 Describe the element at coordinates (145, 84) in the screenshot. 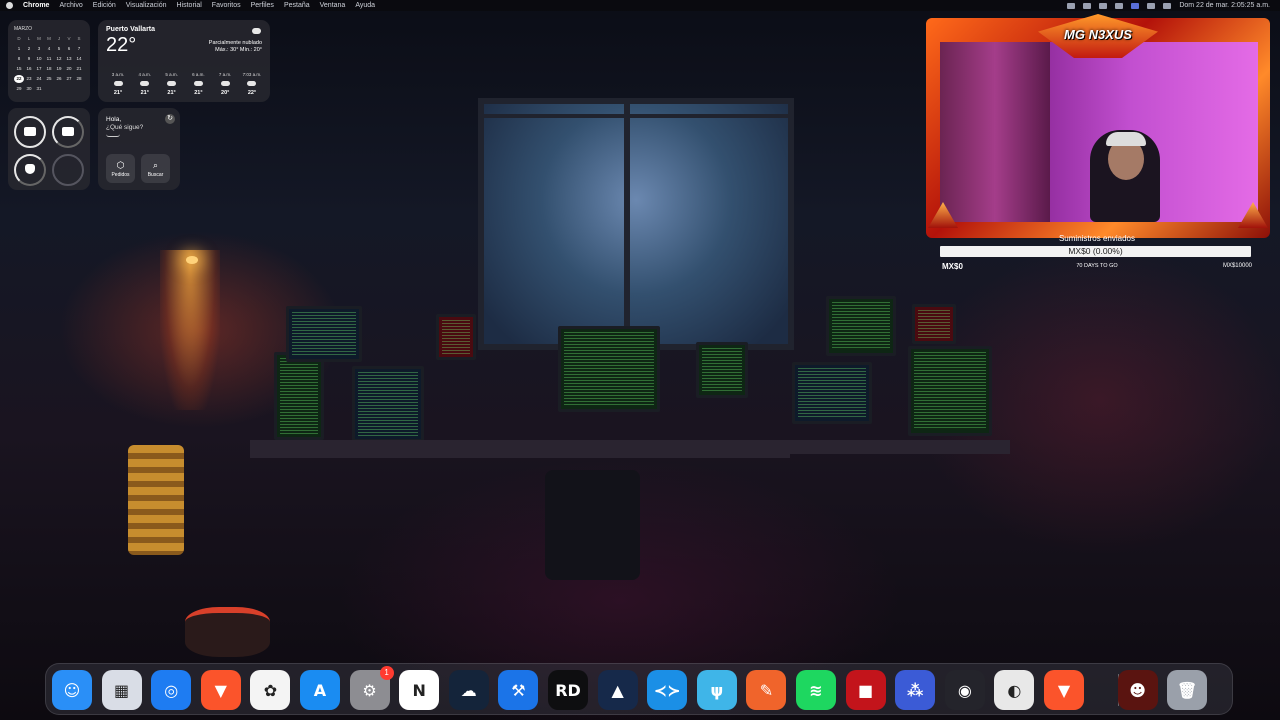

I see `weather-hour: 4 a.m. 21°` at that location.